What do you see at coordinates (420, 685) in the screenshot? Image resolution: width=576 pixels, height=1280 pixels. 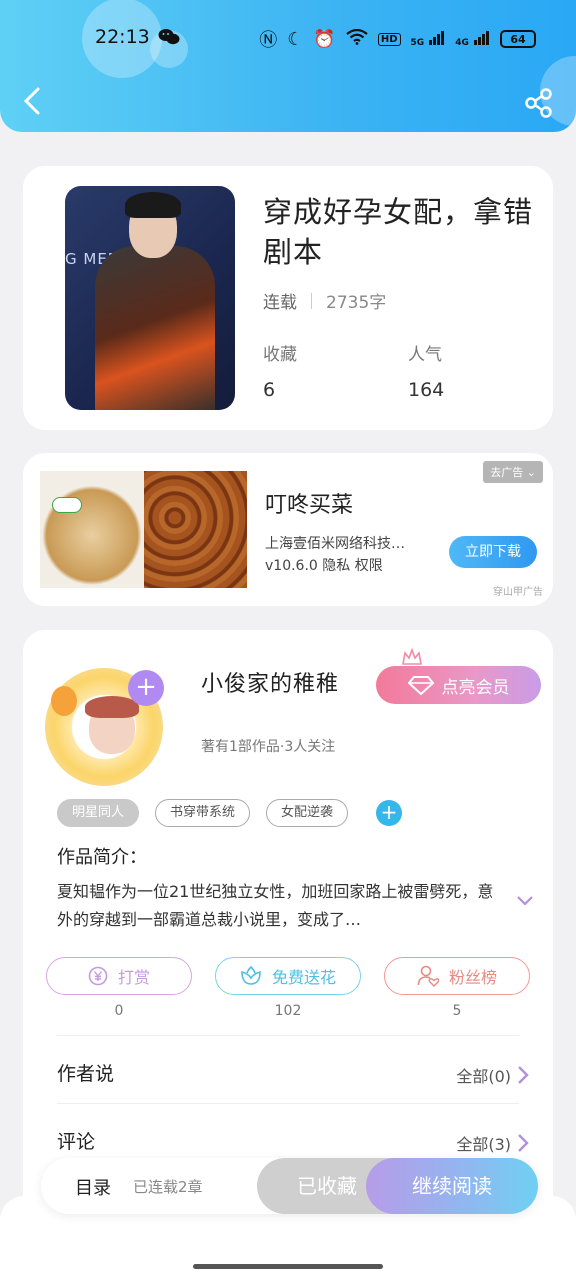 I see `diamond-icon` at bounding box center [420, 685].